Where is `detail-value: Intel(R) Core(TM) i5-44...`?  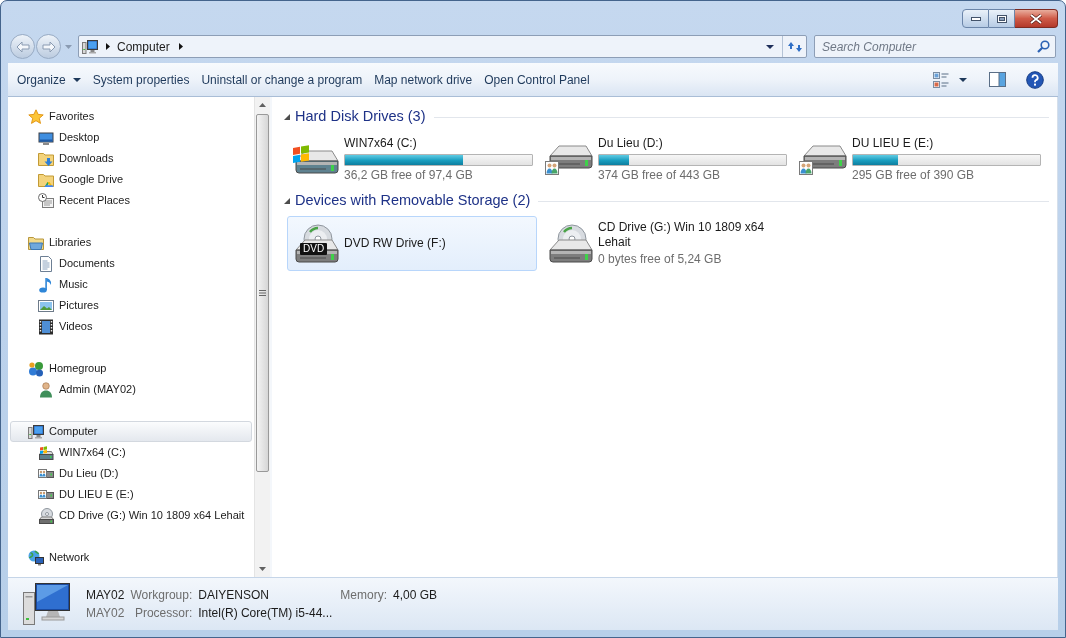
detail-value: Intel(R) Core(TM) i5-44... is located at coordinates (265, 613).